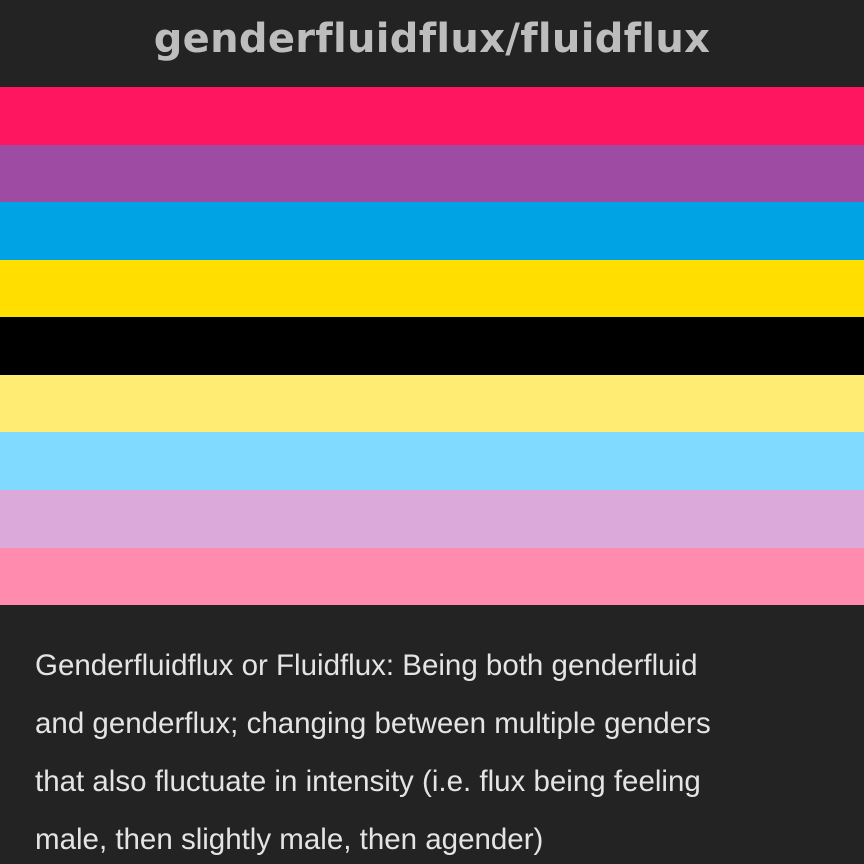  Describe the element at coordinates (289, 839) in the screenshot. I see `description-line-4: male, then slightly male, then agender)` at that location.